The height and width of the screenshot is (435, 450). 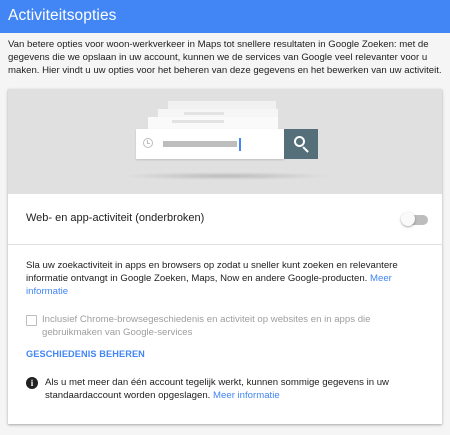 What do you see at coordinates (200, 144) in the screenshot?
I see `illustration-query-placeholder` at bounding box center [200, 144].